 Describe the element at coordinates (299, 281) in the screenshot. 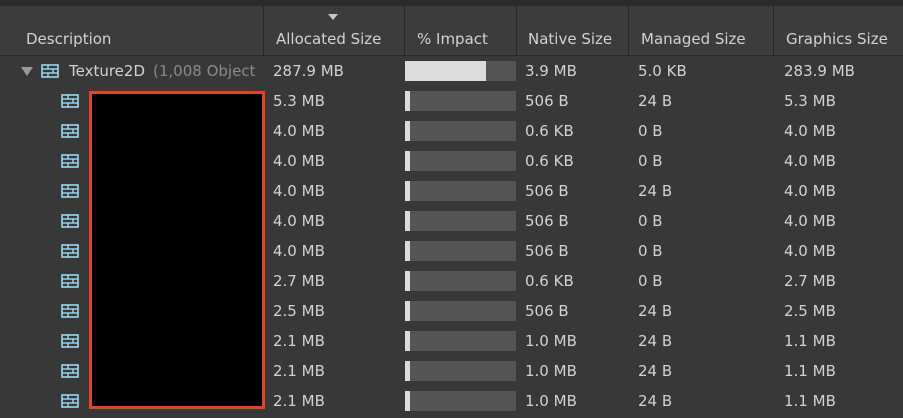

I see `allocated-size: 2.7 MB` at that location.